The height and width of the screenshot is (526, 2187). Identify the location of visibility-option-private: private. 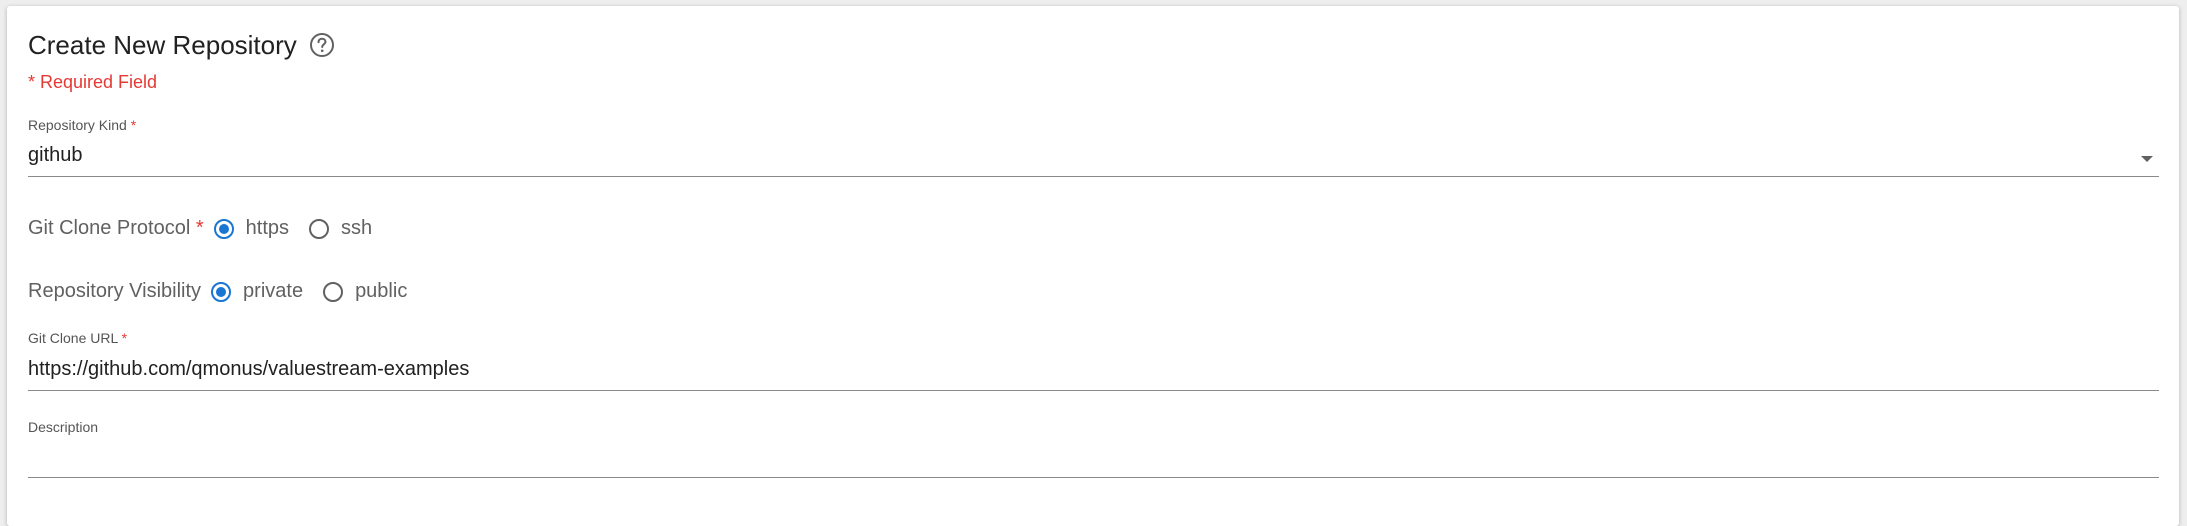
(257, 291).